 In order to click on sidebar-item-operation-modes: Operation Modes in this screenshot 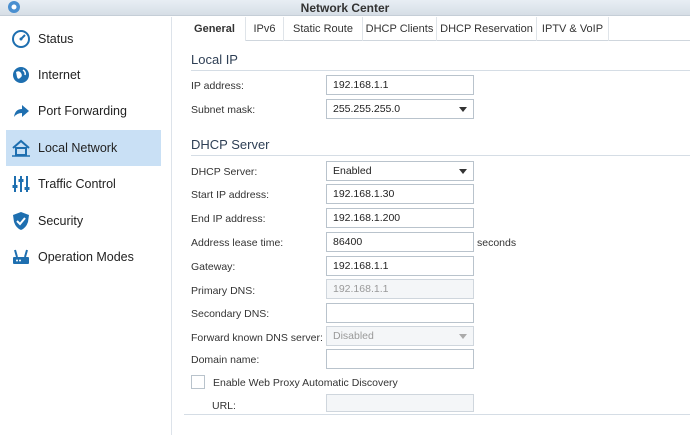, I will do `click(83, 257)`.